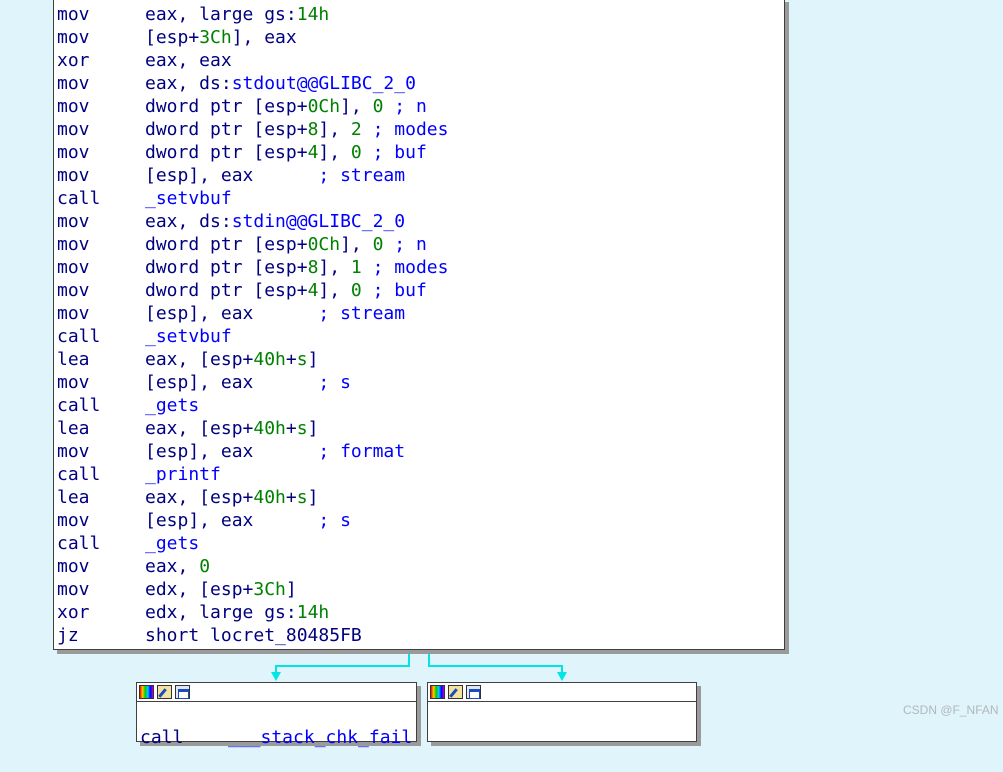 Image resolution: width=1003 pixels, height=772 pixels. I want to click on operand-token-reg: eax, ds:, so click(188, 83).